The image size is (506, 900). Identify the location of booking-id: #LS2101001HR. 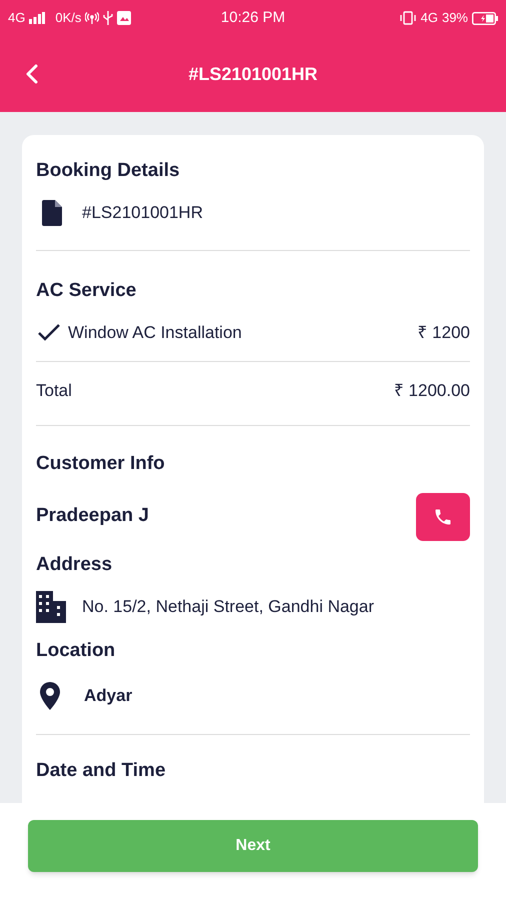
(142, 213).